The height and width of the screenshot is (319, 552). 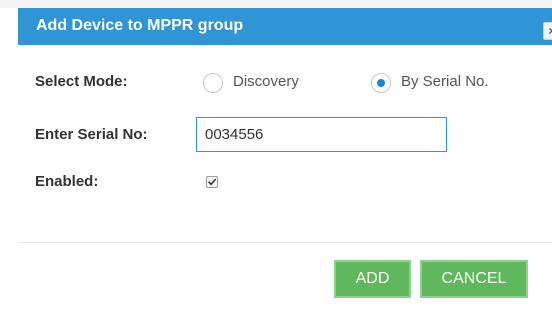 I want to click on enabled-label: Enabled:, so click(x=67, y=181).